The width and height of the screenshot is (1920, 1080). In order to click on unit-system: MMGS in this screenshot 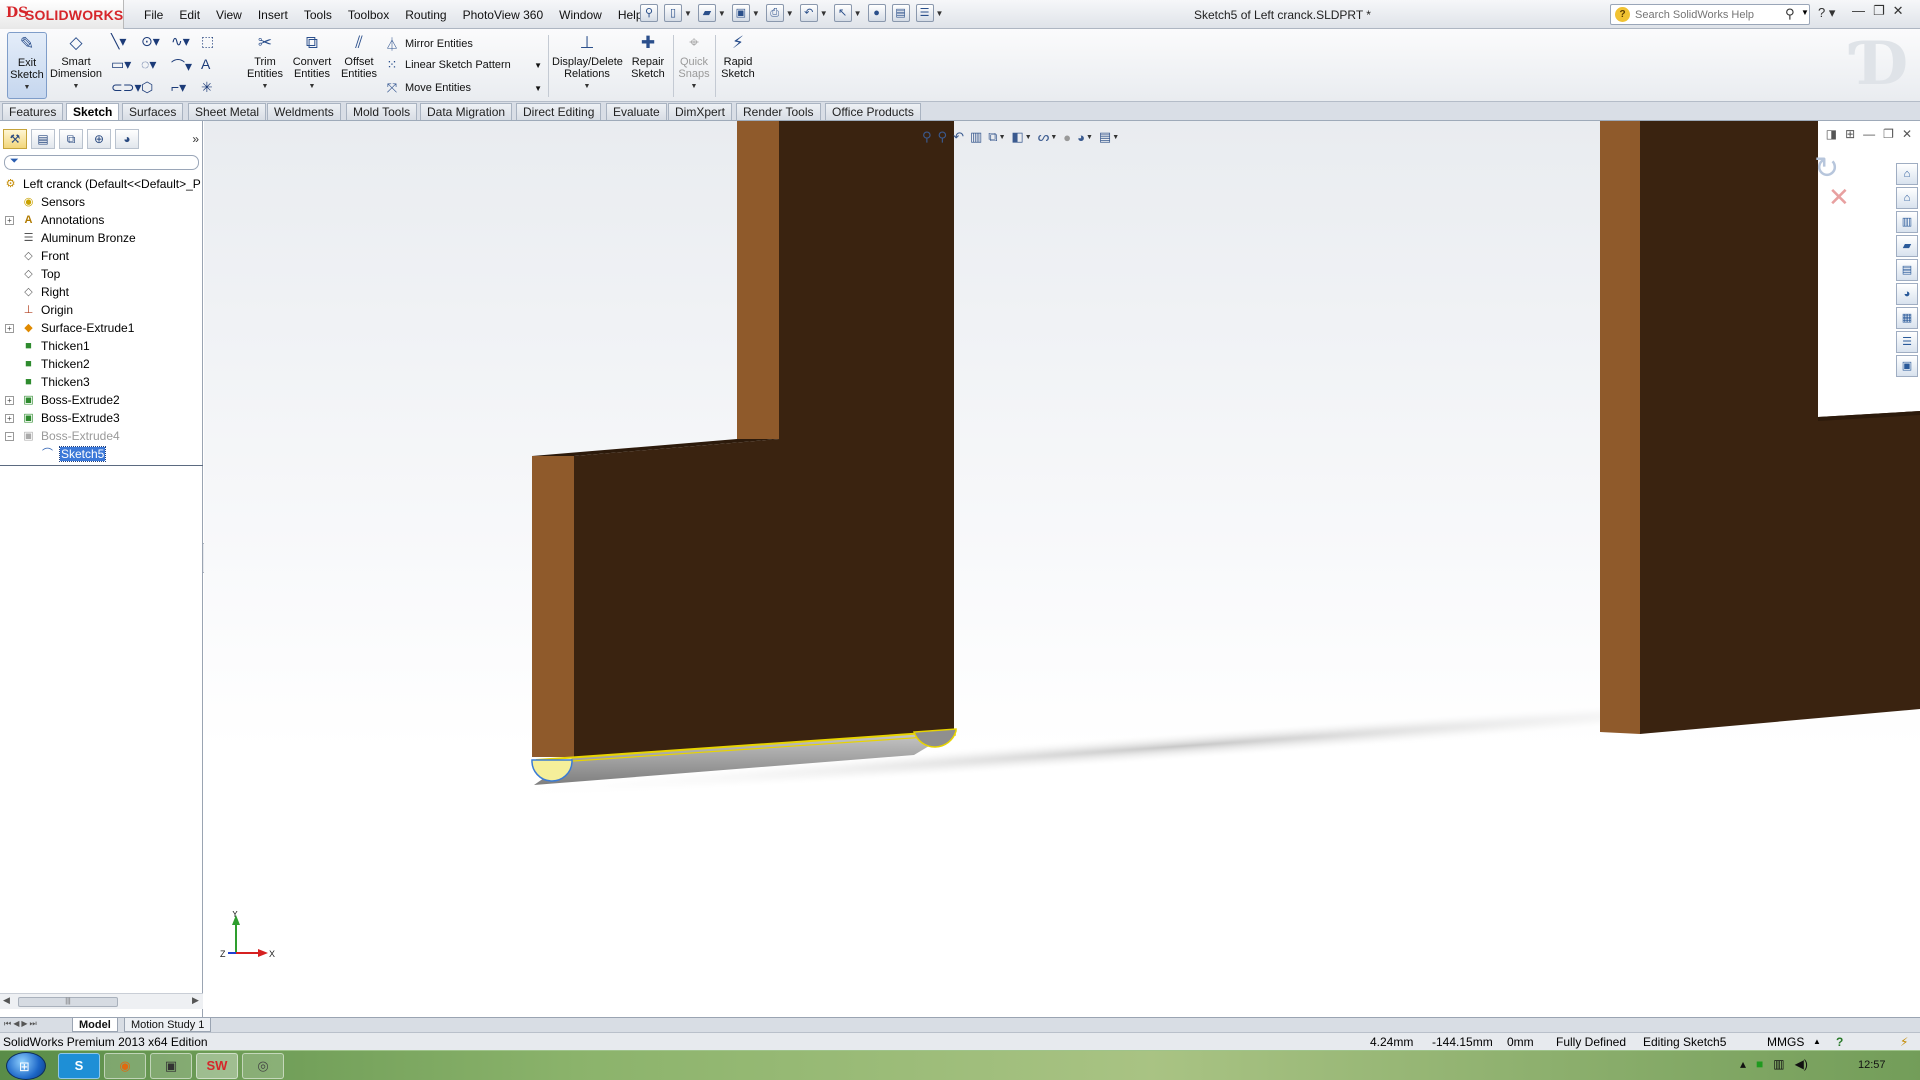, I will do `click(1785, 1042)`.